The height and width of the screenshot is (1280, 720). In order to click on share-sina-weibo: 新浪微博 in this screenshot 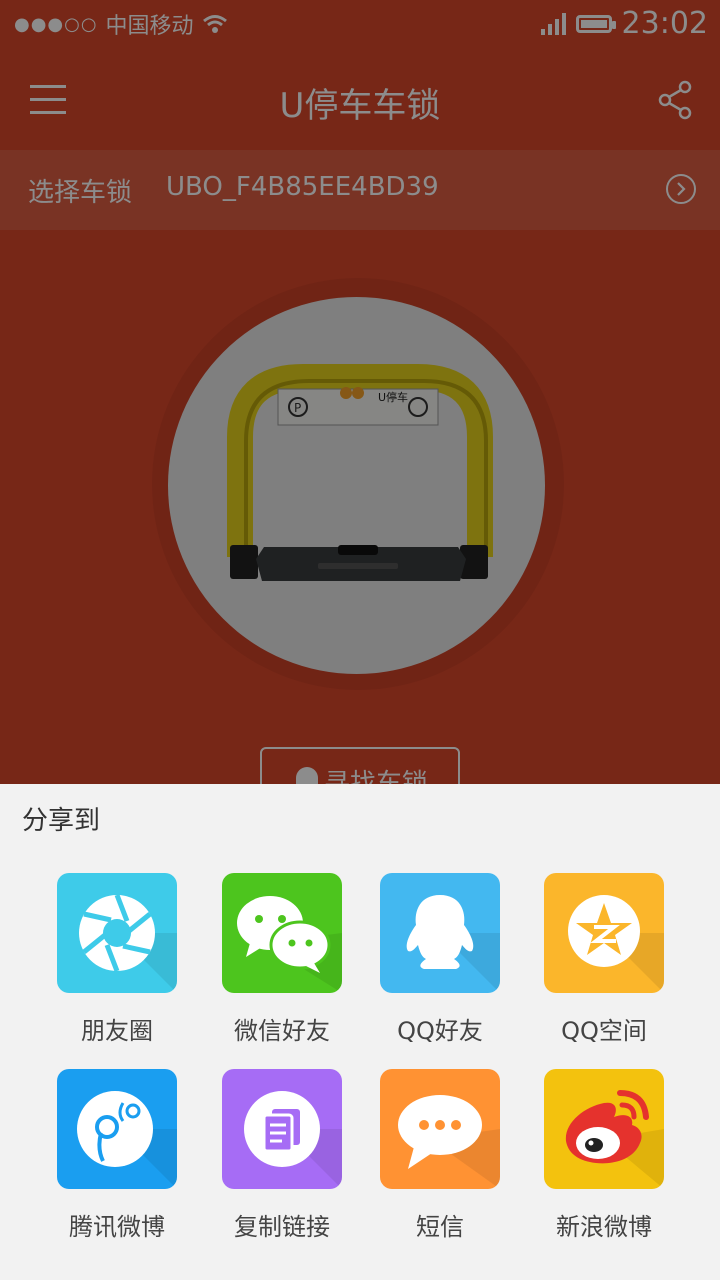, I will do `click(604, 1159)`.